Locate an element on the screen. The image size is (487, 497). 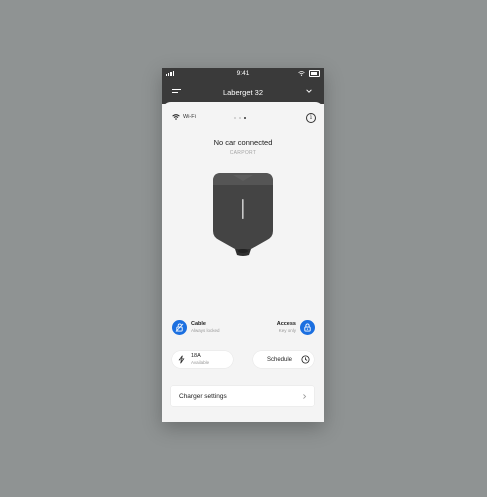
schedule-button: Schedule is located at coordinates (283, 359).